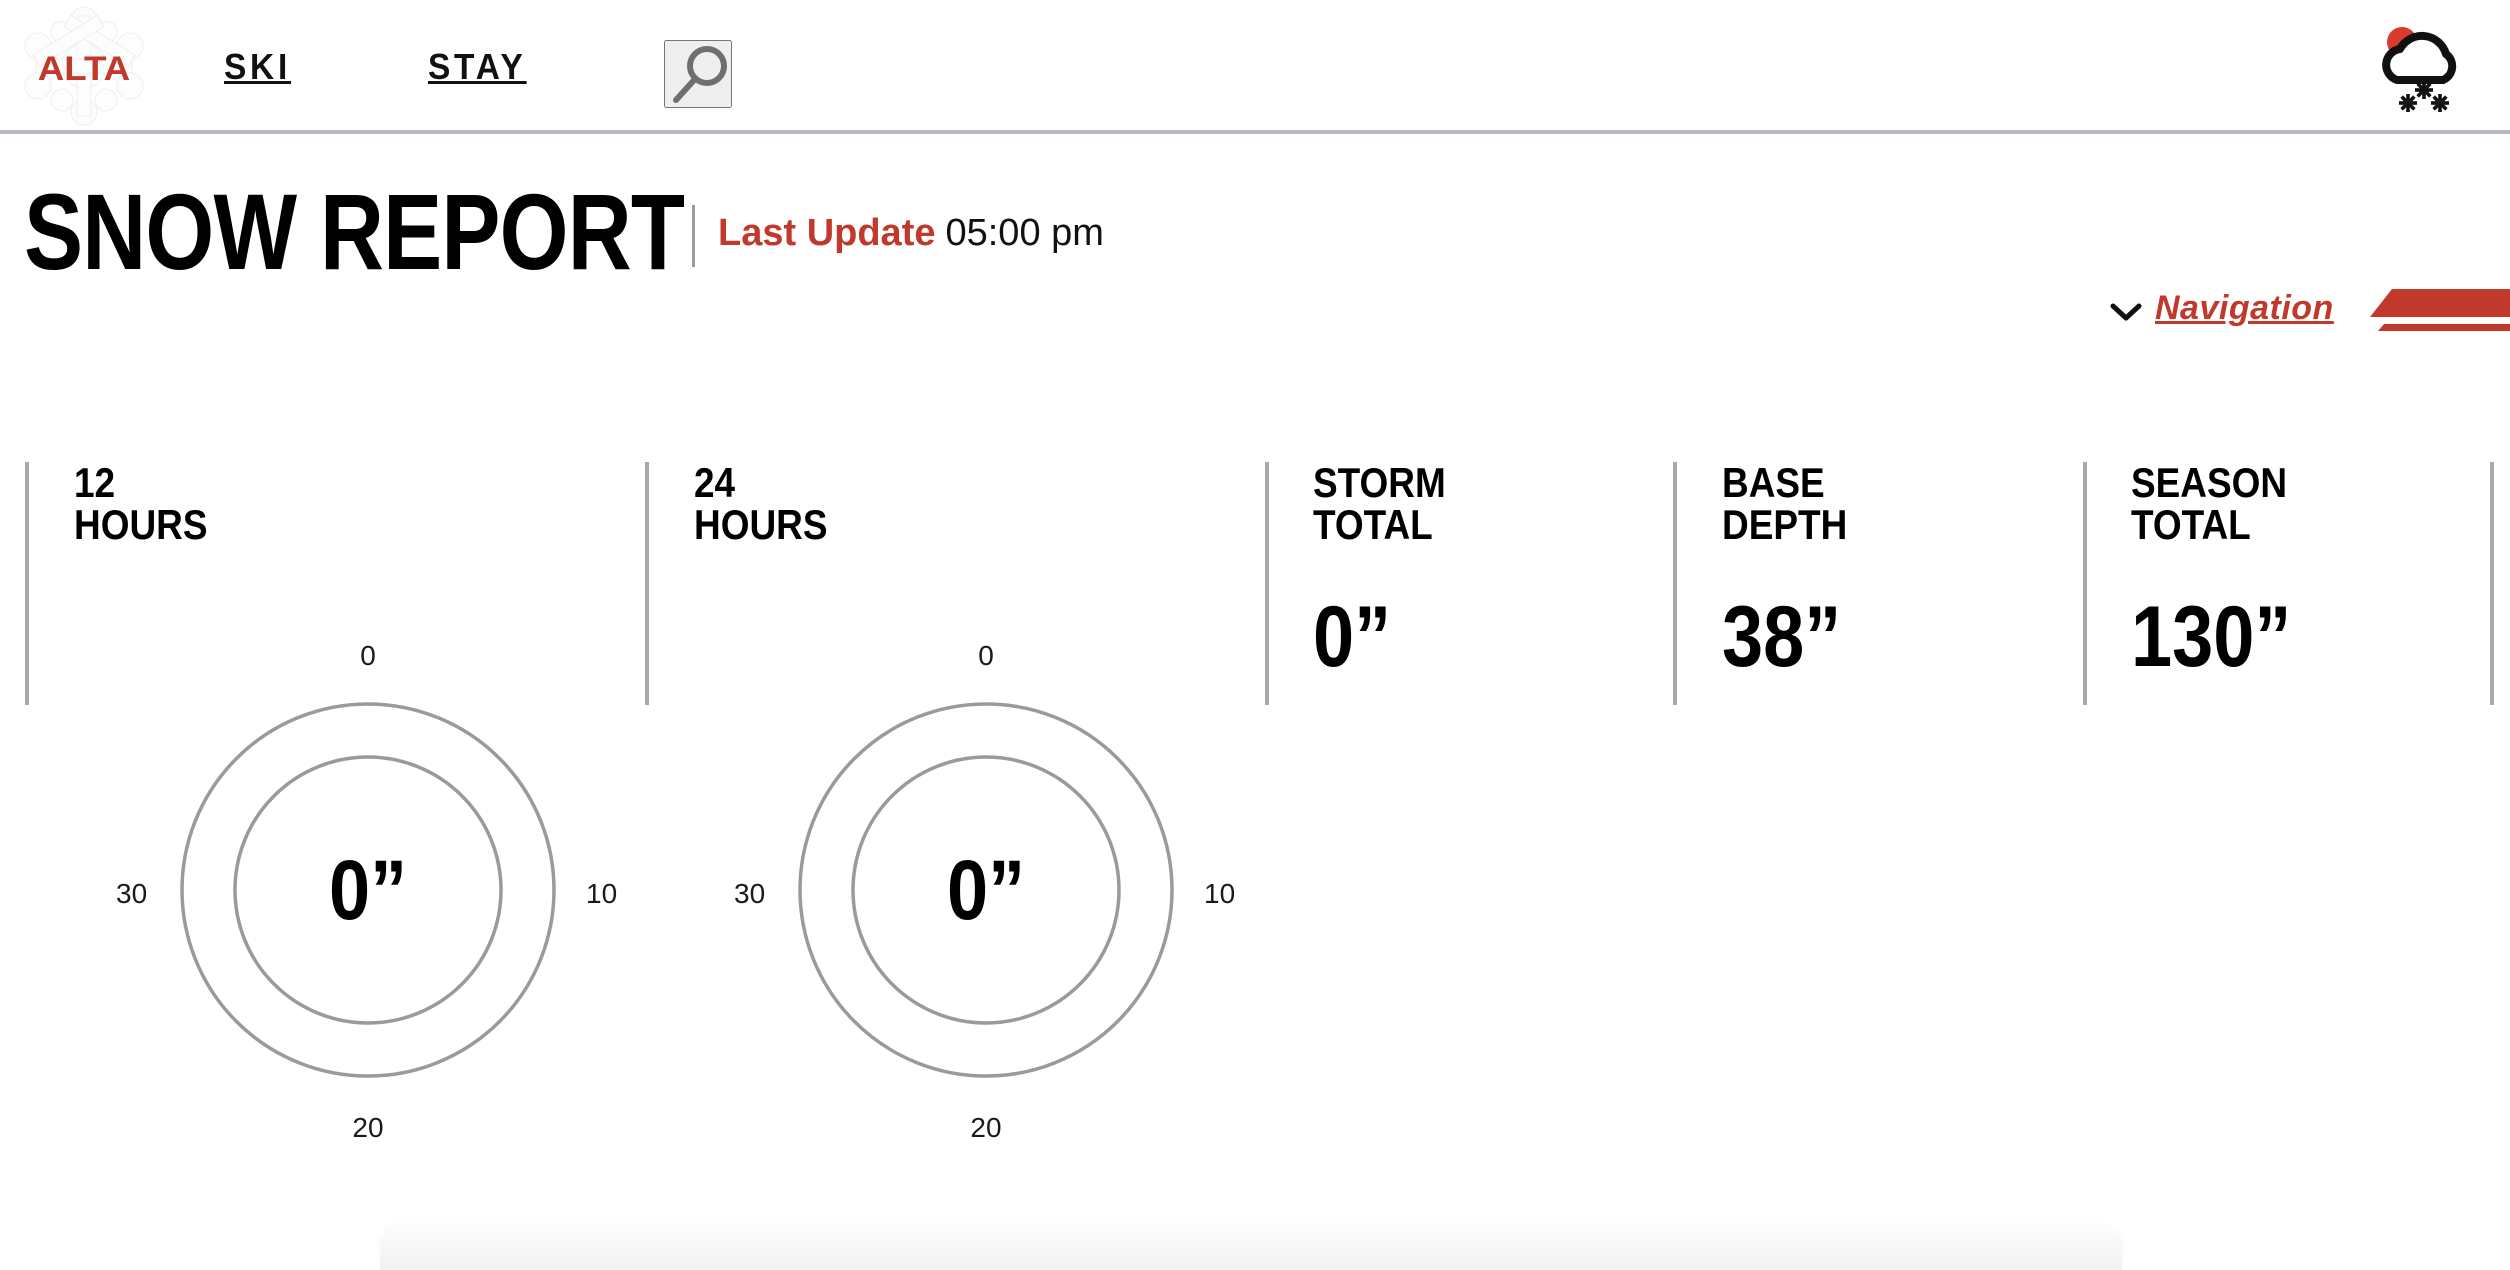 Image resolution: width=2510 pixels, height=1270 pixels. Describe the element at coordinates (1785, 503) in the screenshot. I see `panel-base-depth-title: BASE DEPTH` at that location.